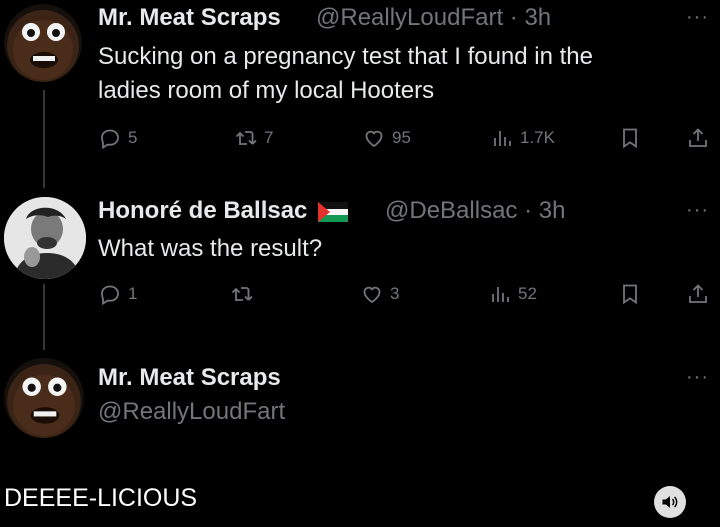 This screenshot has width=720, height=527. What do you see at coordinates (395, 293) in the screenshot?
I see `like-count: 3` at bounding box center [395, 293].